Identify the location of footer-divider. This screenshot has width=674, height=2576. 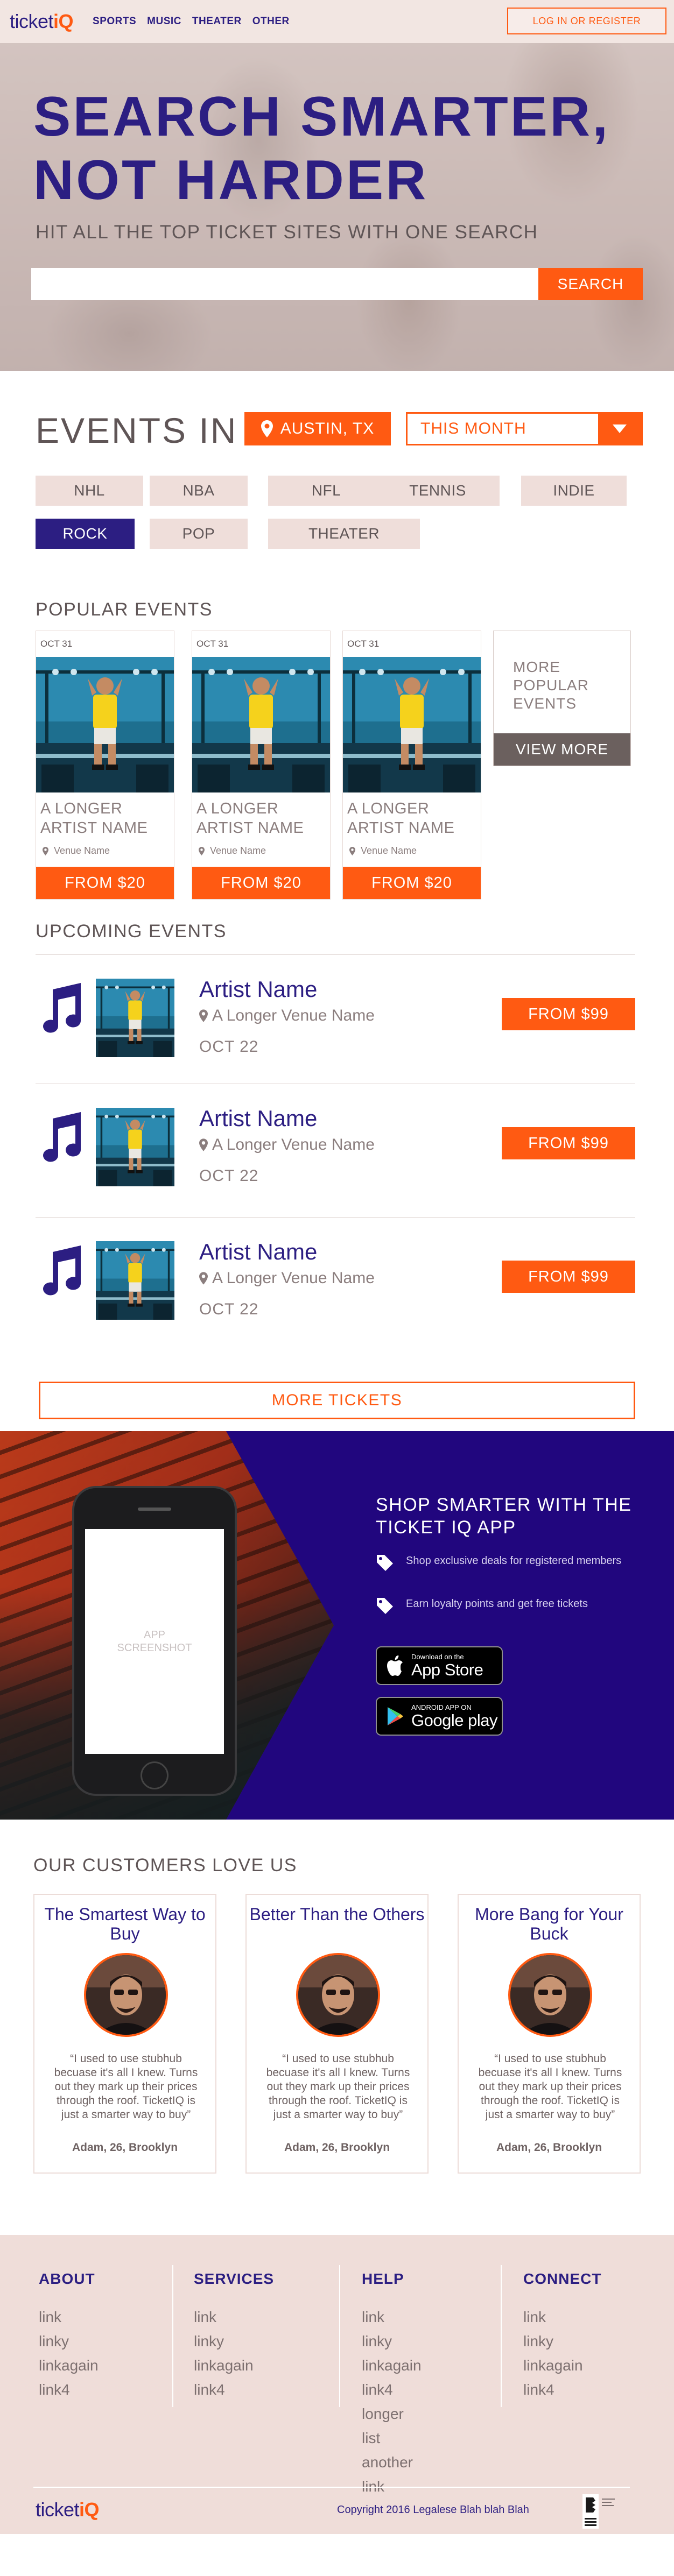
(339, 2336).